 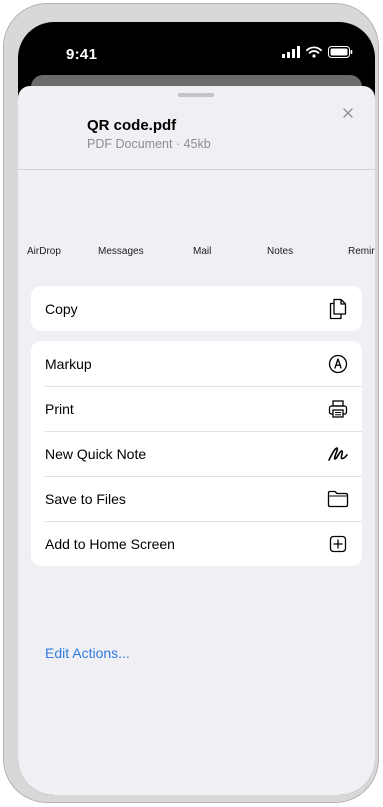 I want to click on app-notes: Notes, so click(x=280, y=251).